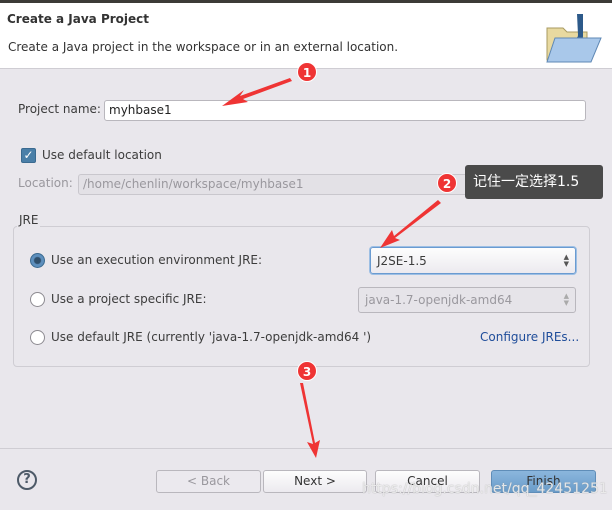 The image size is (612, 510). I want to click on annotation-badge-1: 1, so click(307, 72).